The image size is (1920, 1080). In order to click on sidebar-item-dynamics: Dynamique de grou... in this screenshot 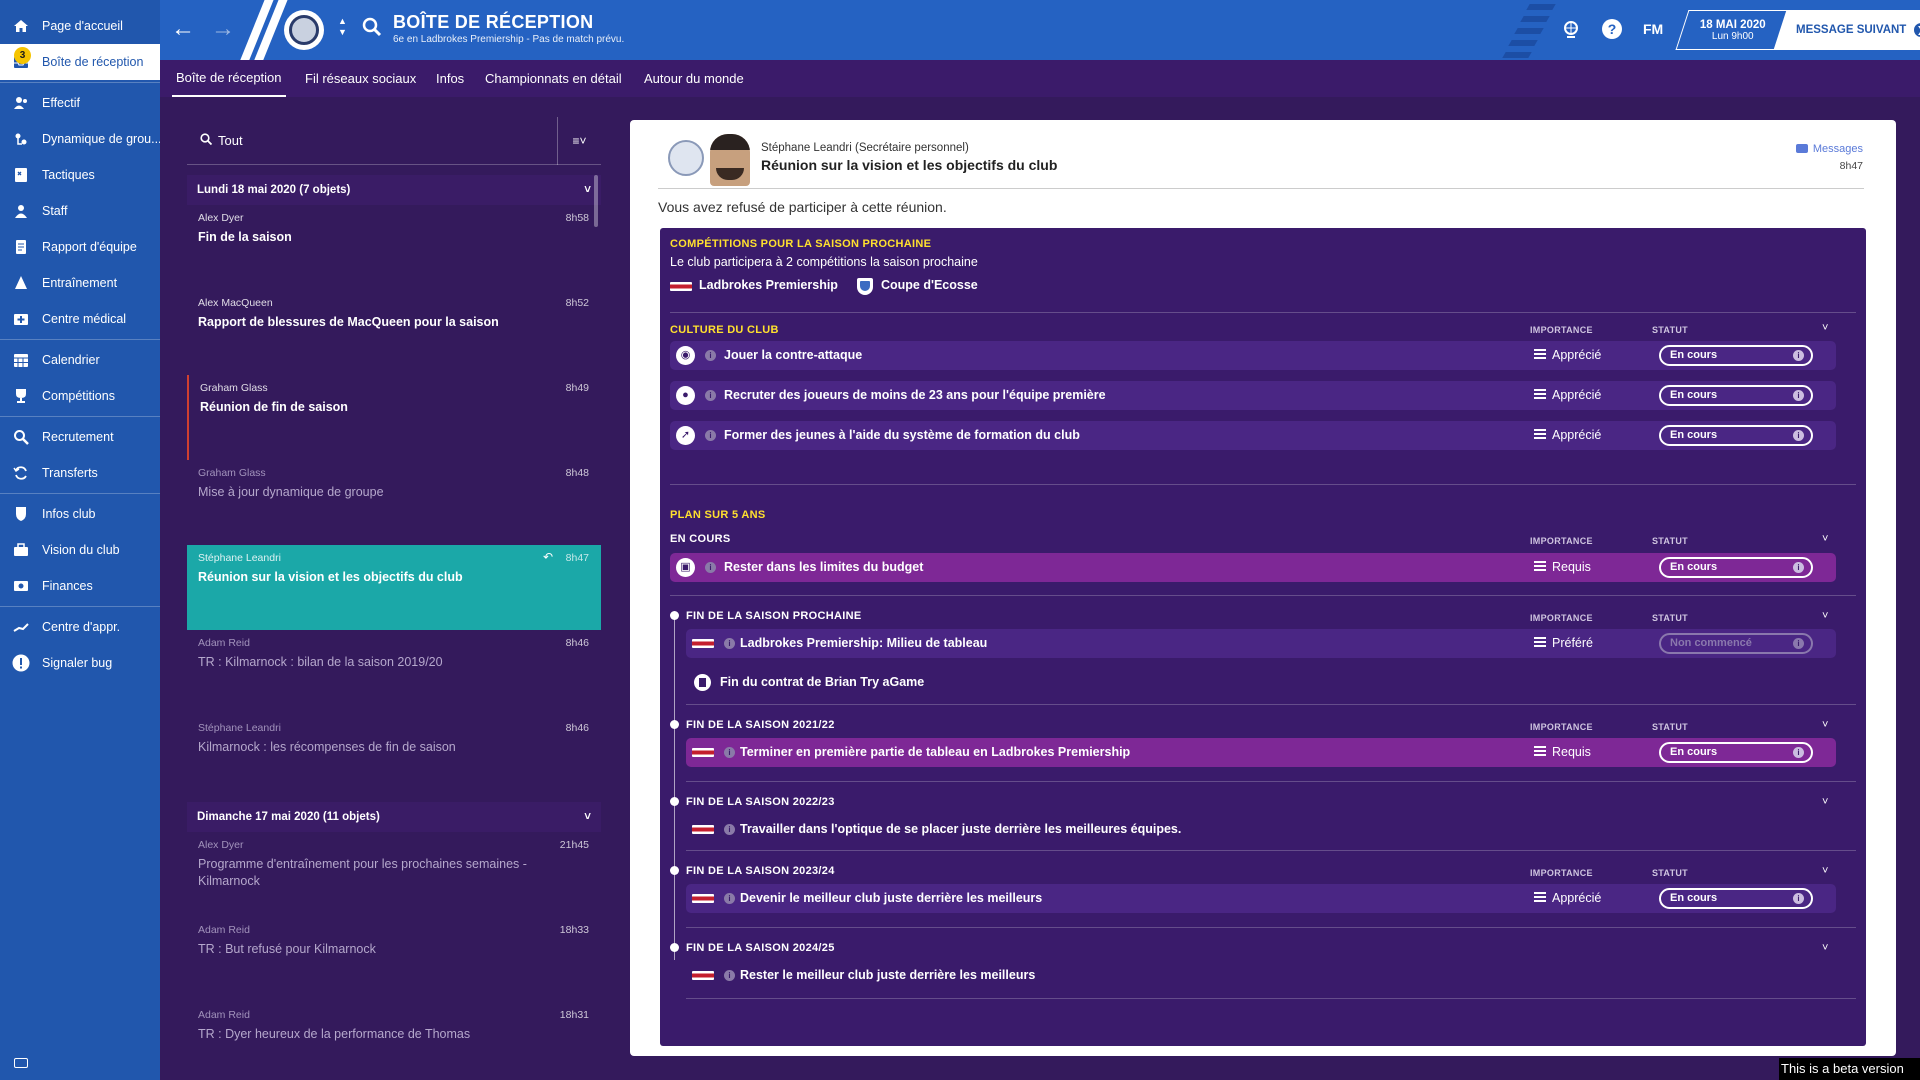, I will do `click(80, 139)`.